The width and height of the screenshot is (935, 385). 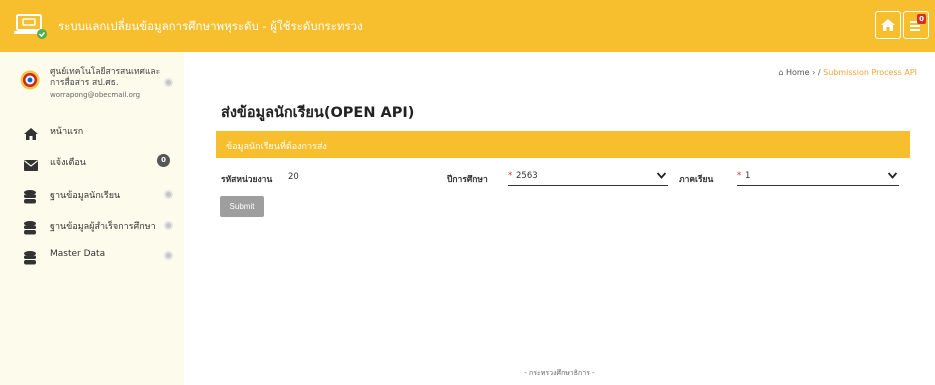 What do you see at coordinates (748, 176) in the screenshot?
I see `semester-value: 1` at bounding box center [748, 176].